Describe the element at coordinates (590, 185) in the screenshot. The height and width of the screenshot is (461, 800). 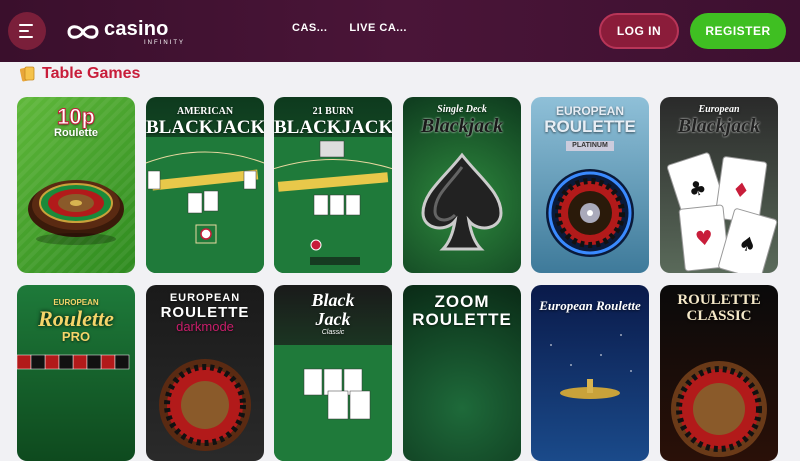
I see `game-tile-european-roulette-platinum: EUROPEAN ROULETTE PLATINUM` at that location.